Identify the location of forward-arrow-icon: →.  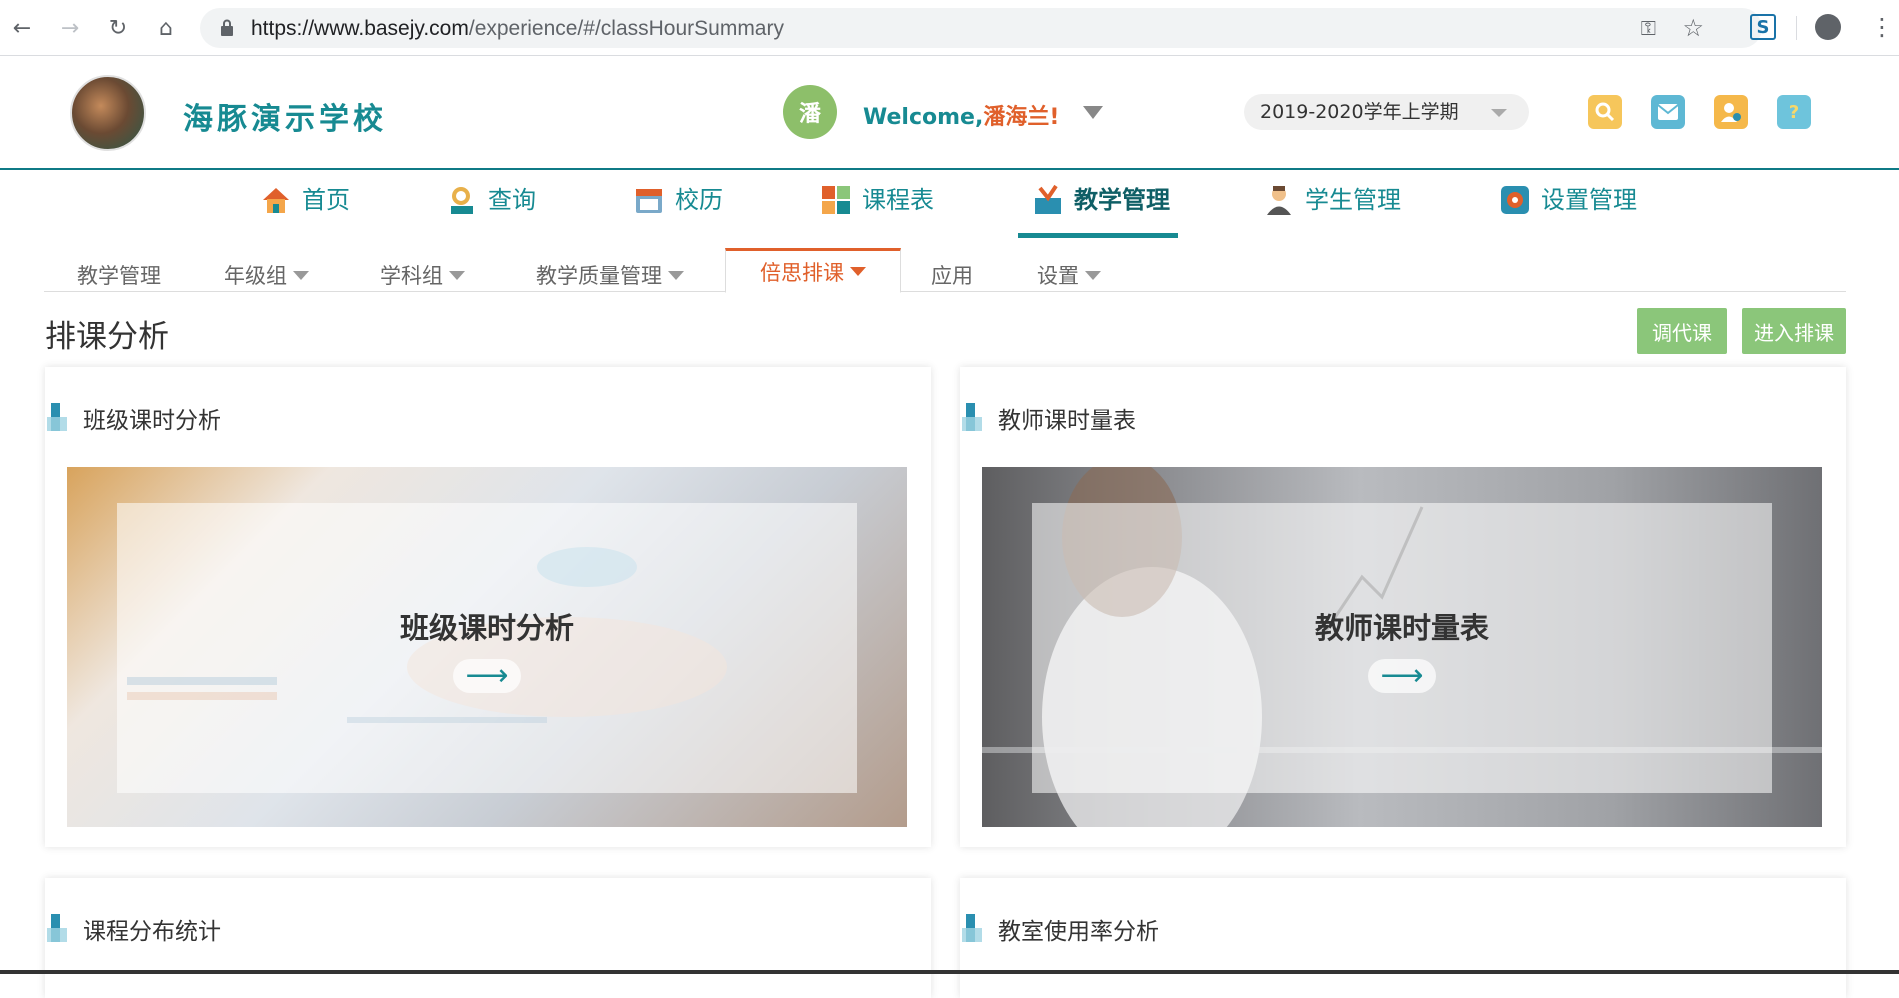
(70, 28).